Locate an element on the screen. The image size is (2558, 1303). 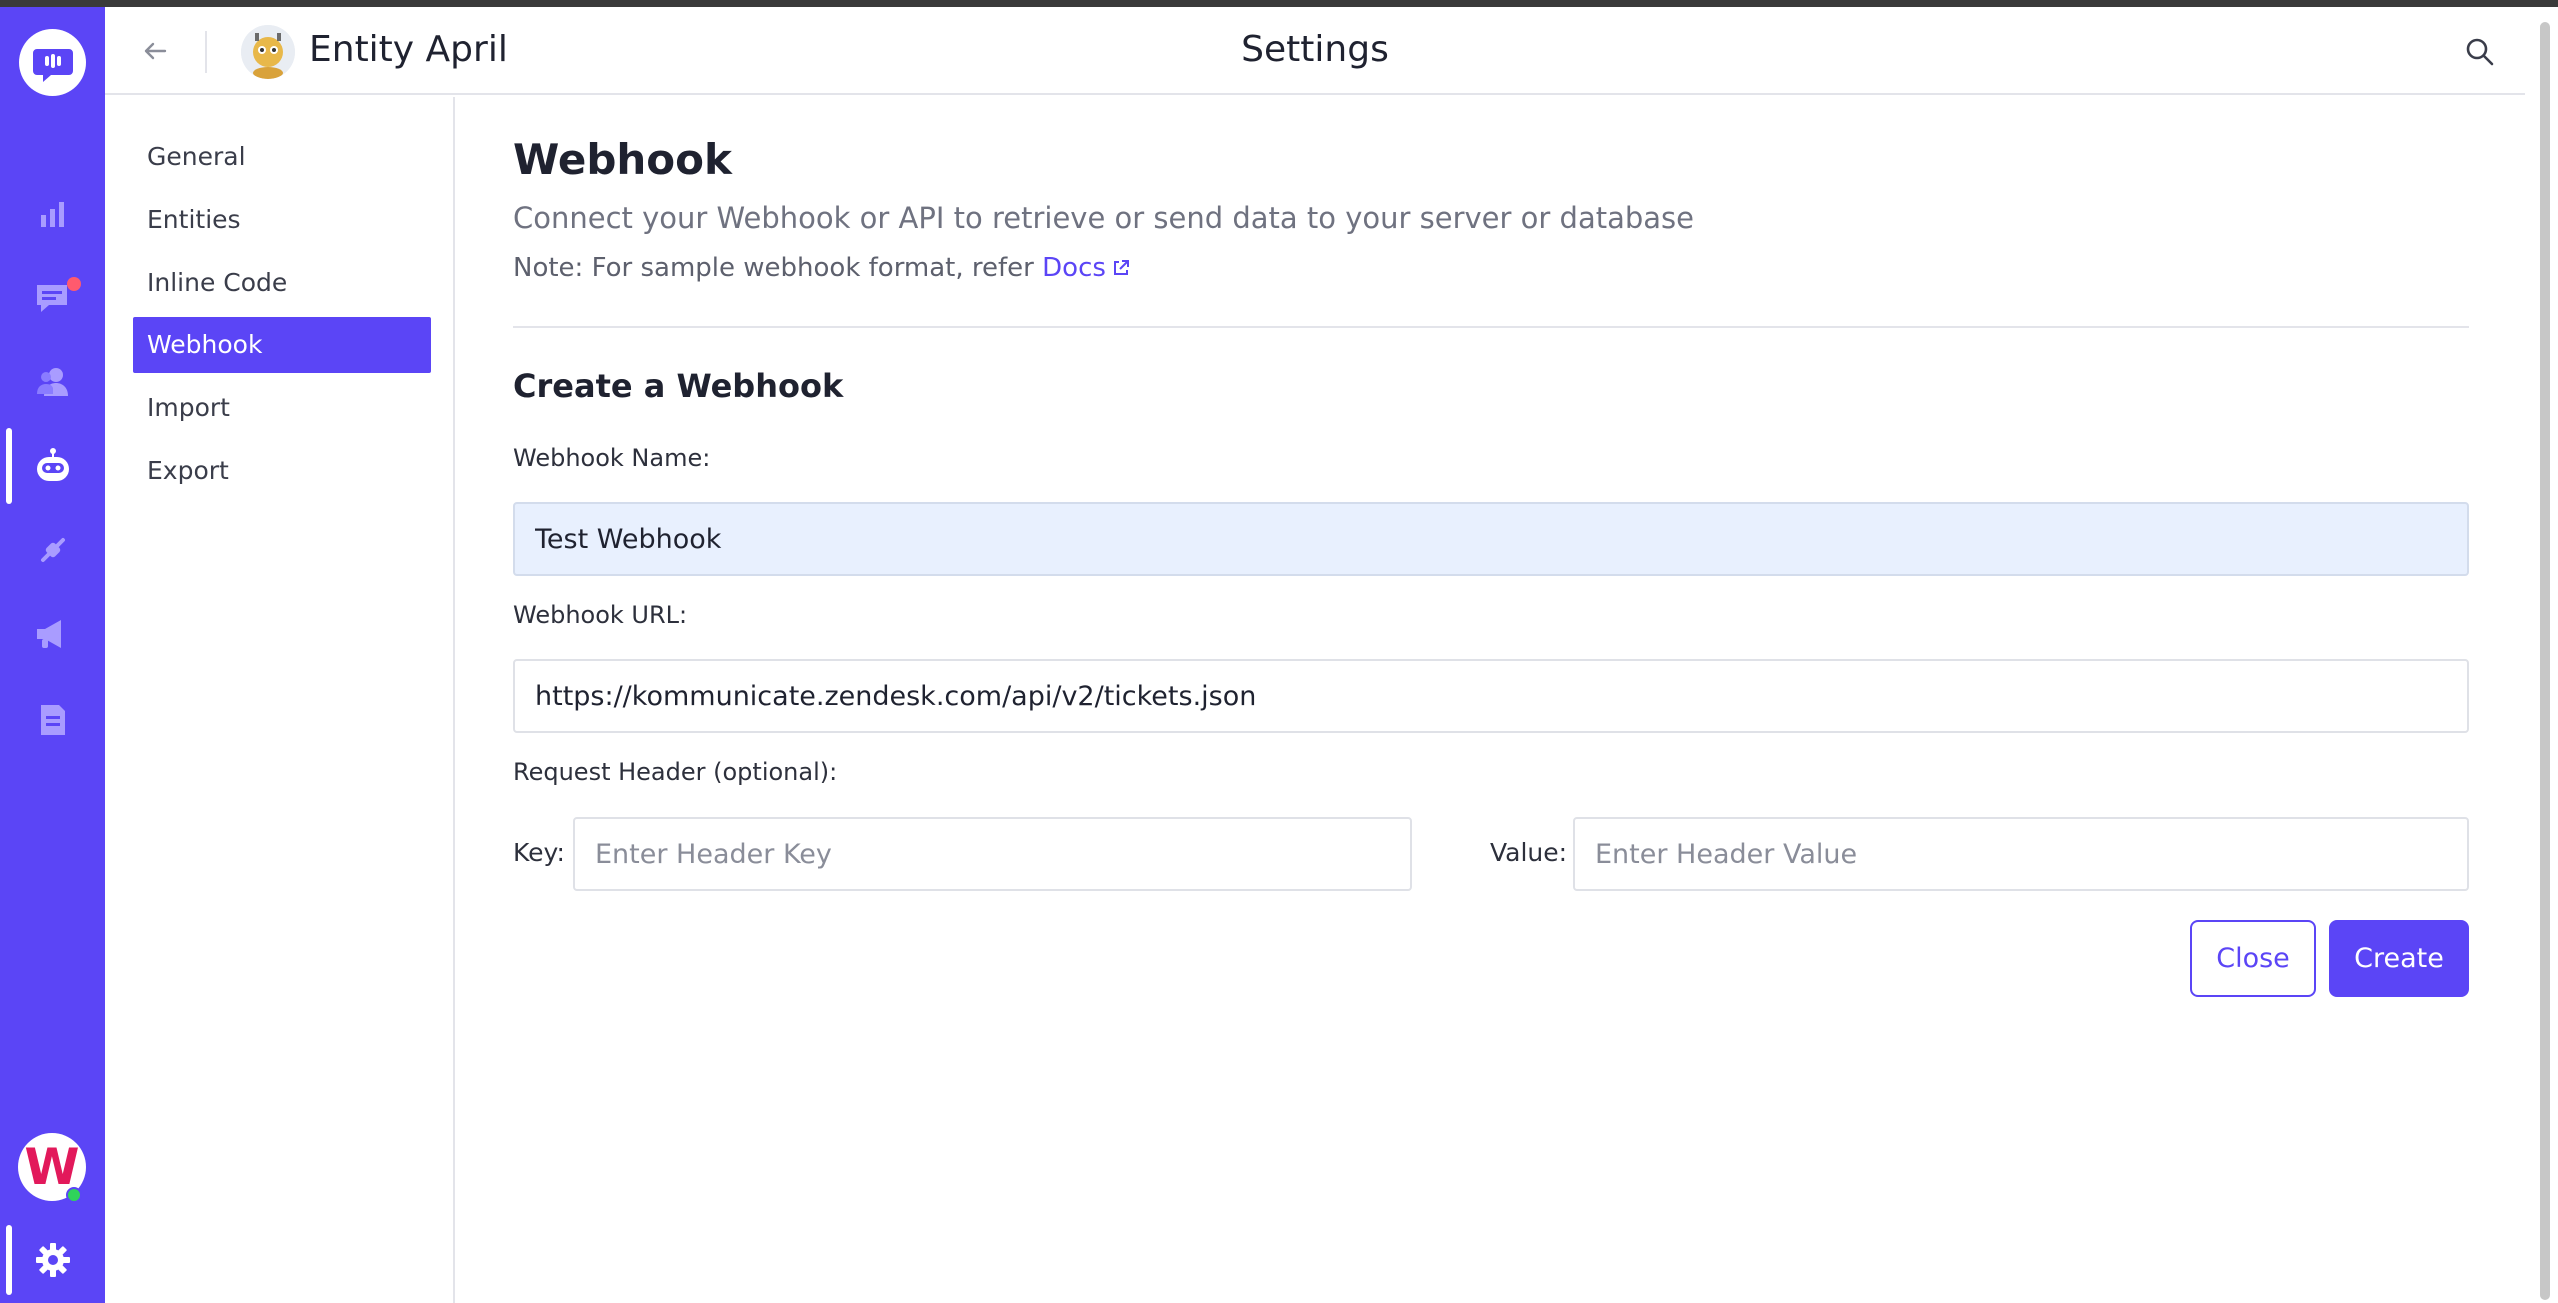
campaigns-nav is located at coordinates (53, 634).